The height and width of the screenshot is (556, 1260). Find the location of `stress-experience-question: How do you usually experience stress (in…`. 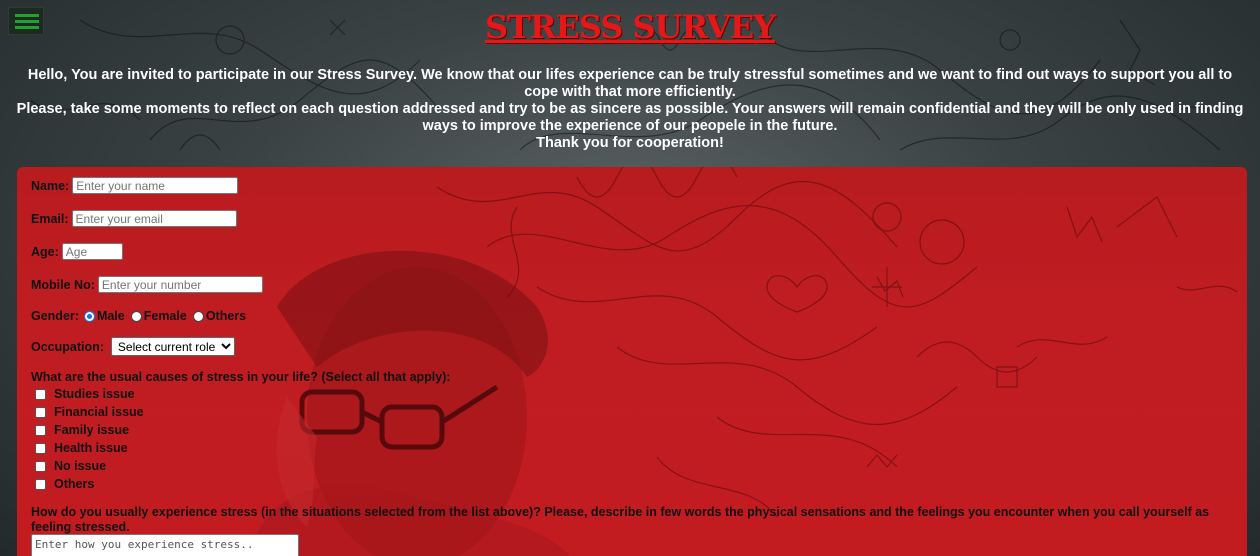

stress-experience-question: How do you usually experience stress (in… is located at coordinates (620, 519).